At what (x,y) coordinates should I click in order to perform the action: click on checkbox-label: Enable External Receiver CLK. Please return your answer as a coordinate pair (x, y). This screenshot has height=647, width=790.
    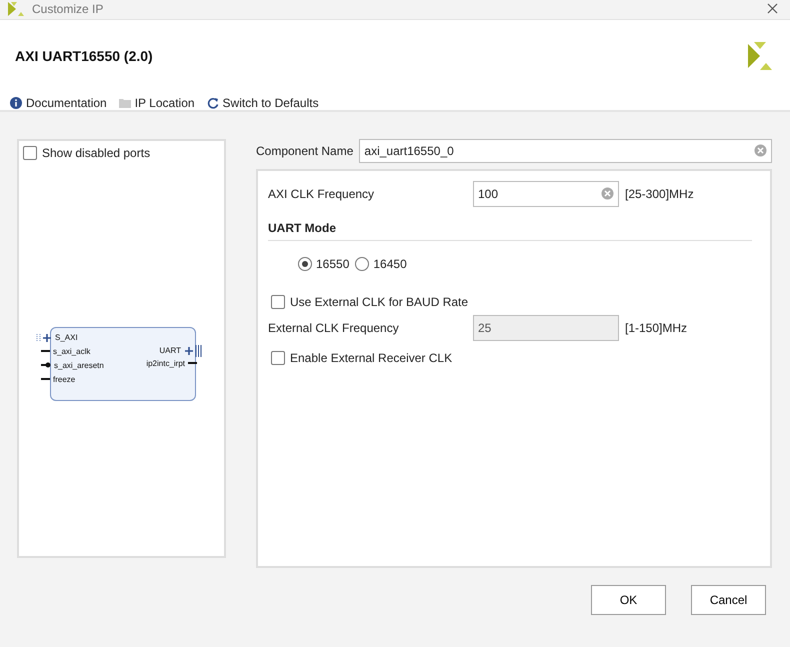
    Looking at the image, I should click on (371, 357).